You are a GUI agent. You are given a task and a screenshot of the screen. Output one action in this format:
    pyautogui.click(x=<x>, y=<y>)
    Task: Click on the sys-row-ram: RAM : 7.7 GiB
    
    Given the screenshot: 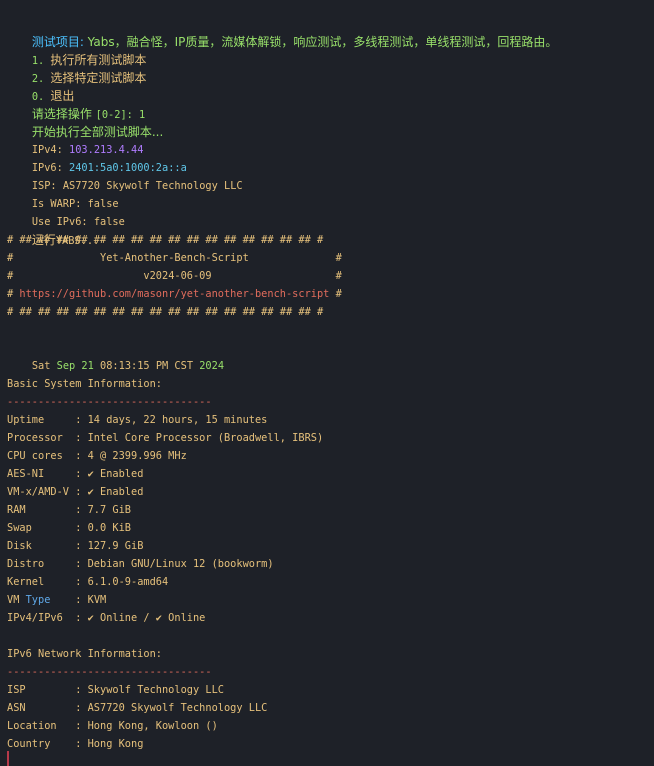 What is the action you would take?
    pyautogui.click(x=69, y=510)
    